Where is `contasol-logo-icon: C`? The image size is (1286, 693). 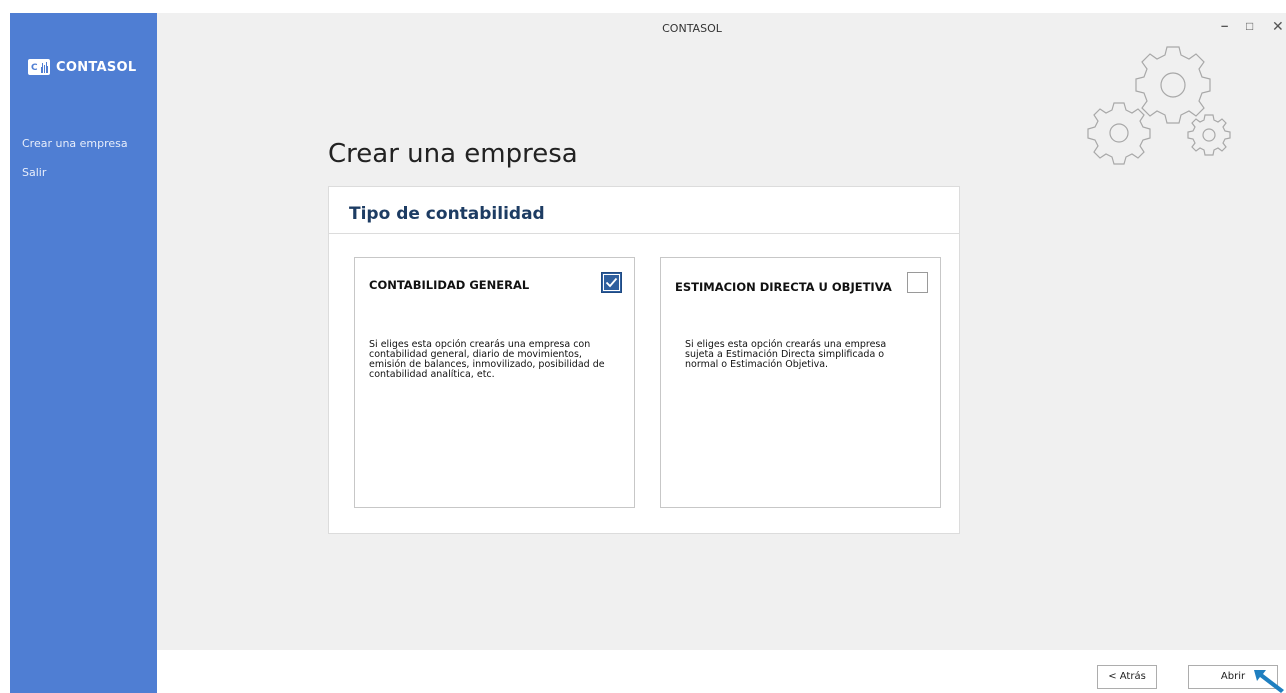 contasol-logo-icon: C is located at coordinates (39, 67).